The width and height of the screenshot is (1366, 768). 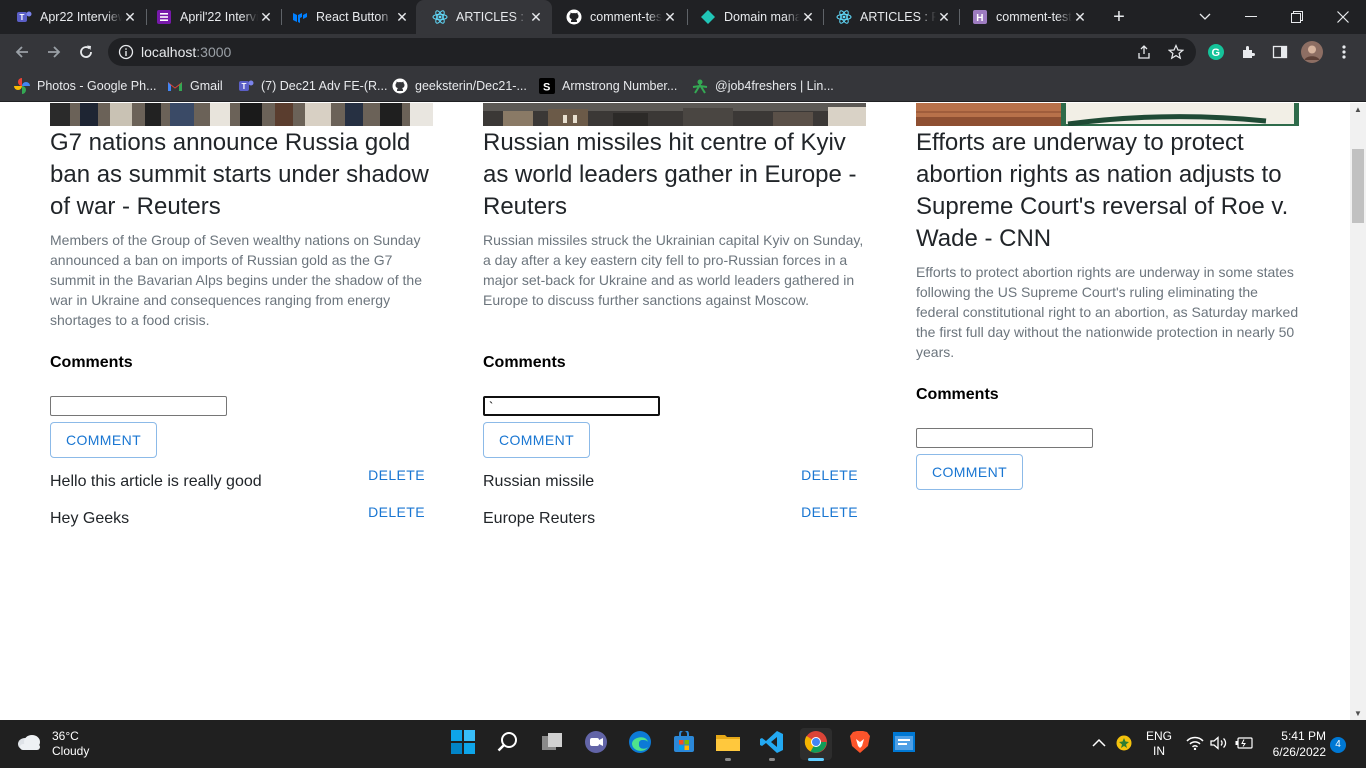 What do you see at coordinates (65, 736) in the screenshot?
I see `temperature: 36°C` at bounding box center [65, 736].